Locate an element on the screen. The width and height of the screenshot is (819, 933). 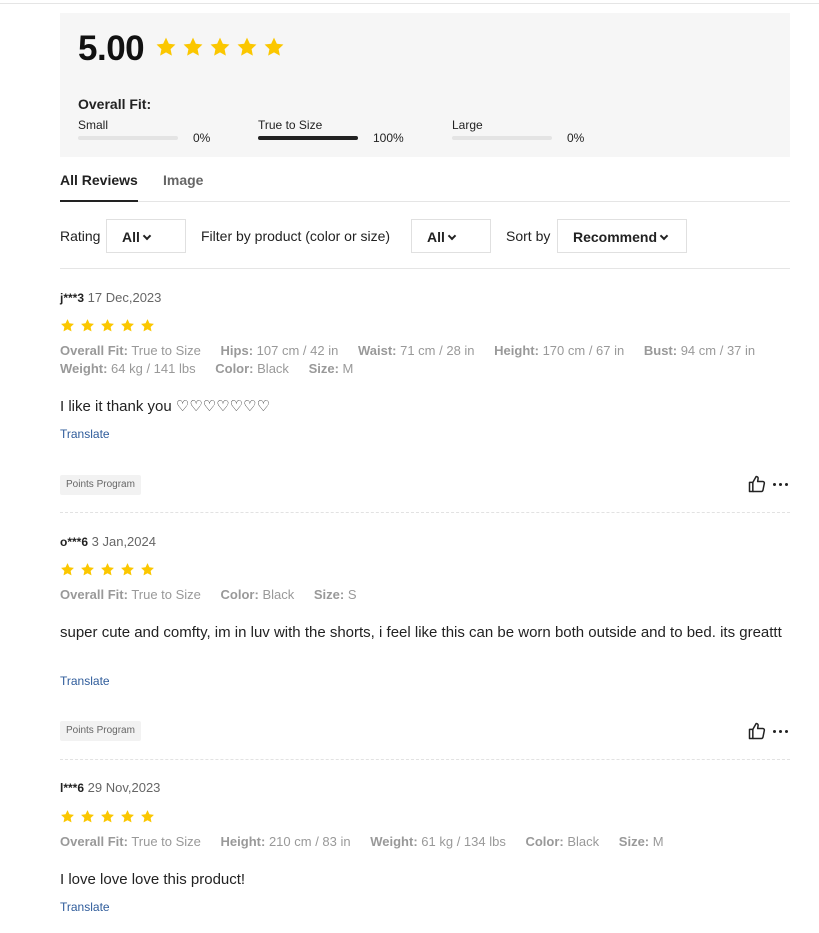
fit-small: Small 0% is located at coordinates (144, 131).